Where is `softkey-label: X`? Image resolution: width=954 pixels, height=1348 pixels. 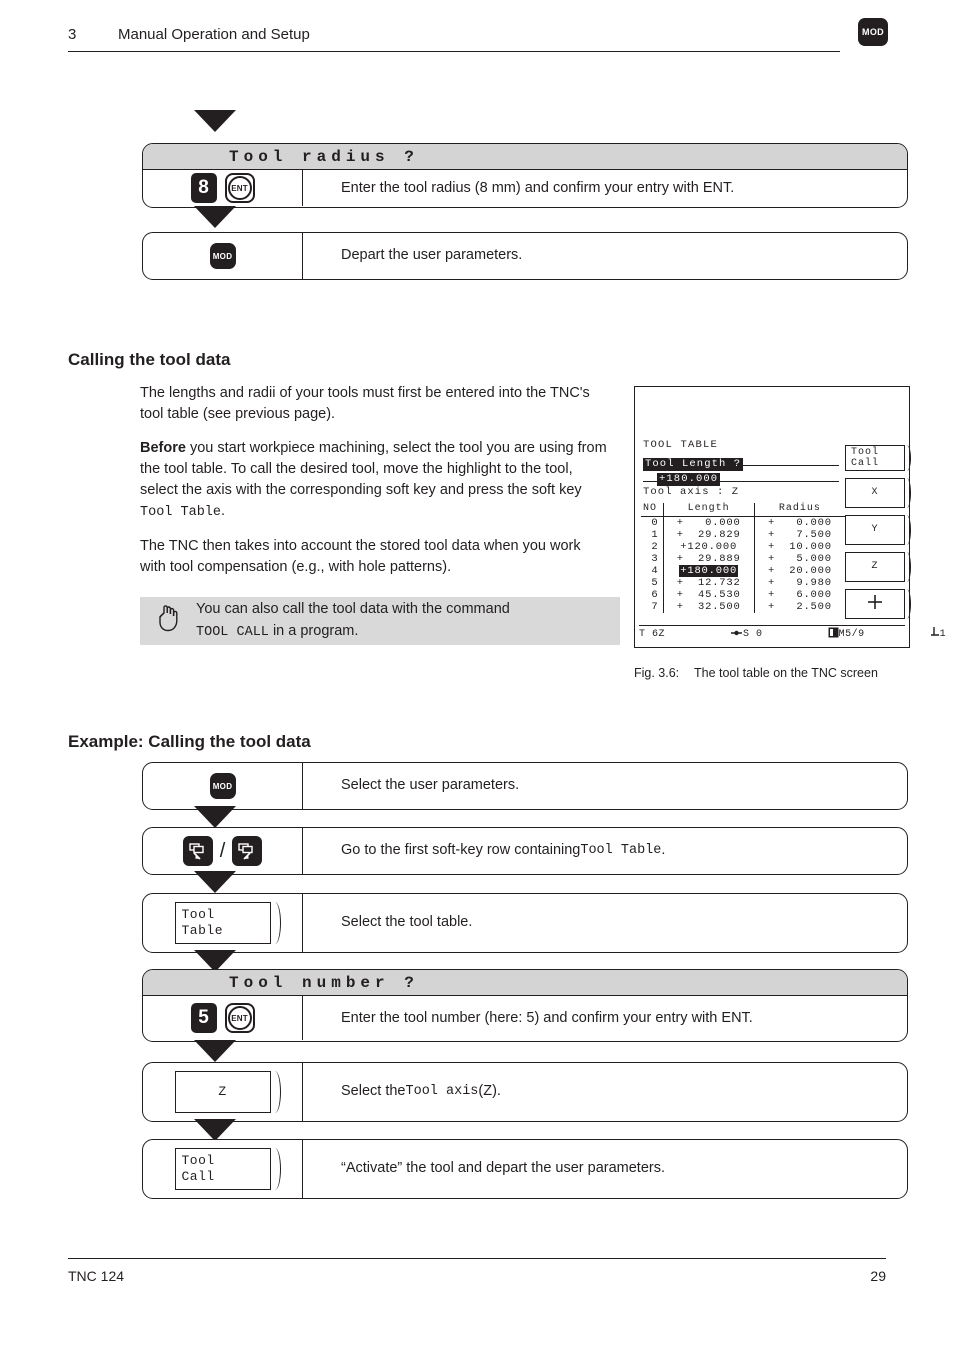
softkey-label: X is located at coordinates (875, 493).